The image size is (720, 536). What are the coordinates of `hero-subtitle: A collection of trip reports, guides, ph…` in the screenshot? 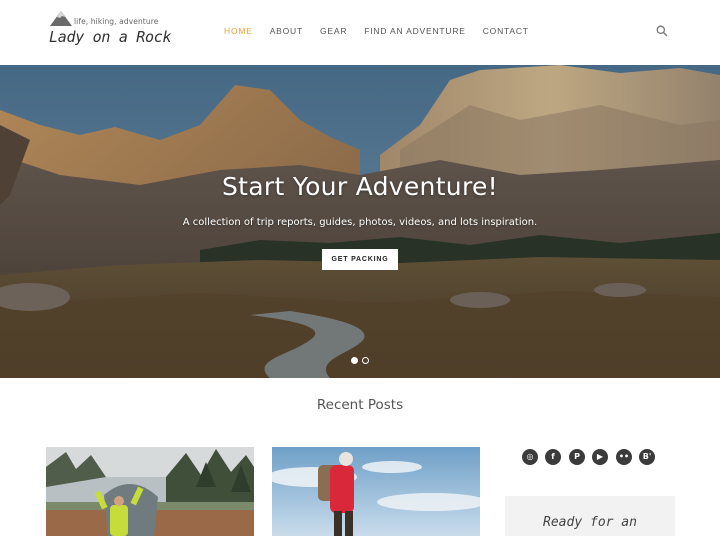 It's located at (360, 222).